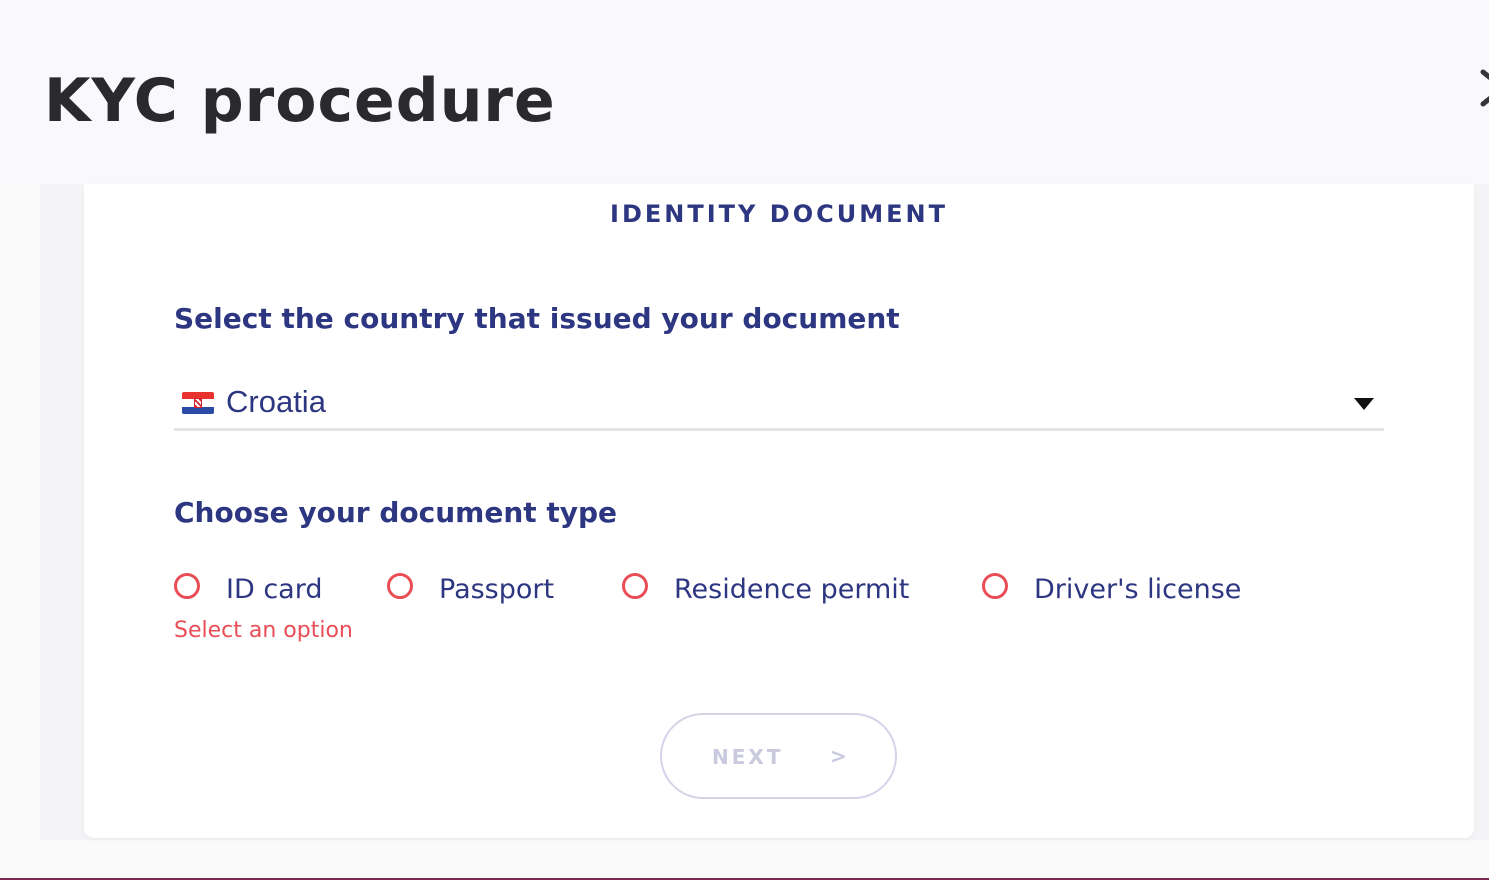 The image size is (1489, 880). What do you see at coordinates (198, 403) in the screenshot?
I see `croatia-flag-icon` at bounding box center [198, 403].